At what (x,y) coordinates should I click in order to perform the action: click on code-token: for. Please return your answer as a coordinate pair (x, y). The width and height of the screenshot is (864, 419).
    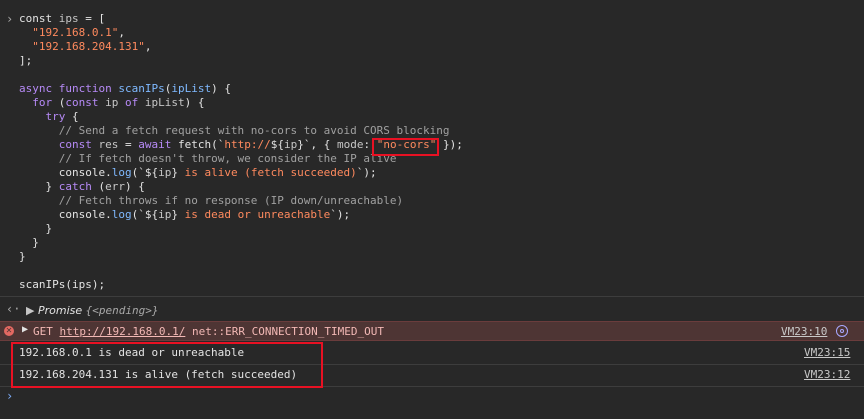
    Looking at the image, I should click on (45, 102).